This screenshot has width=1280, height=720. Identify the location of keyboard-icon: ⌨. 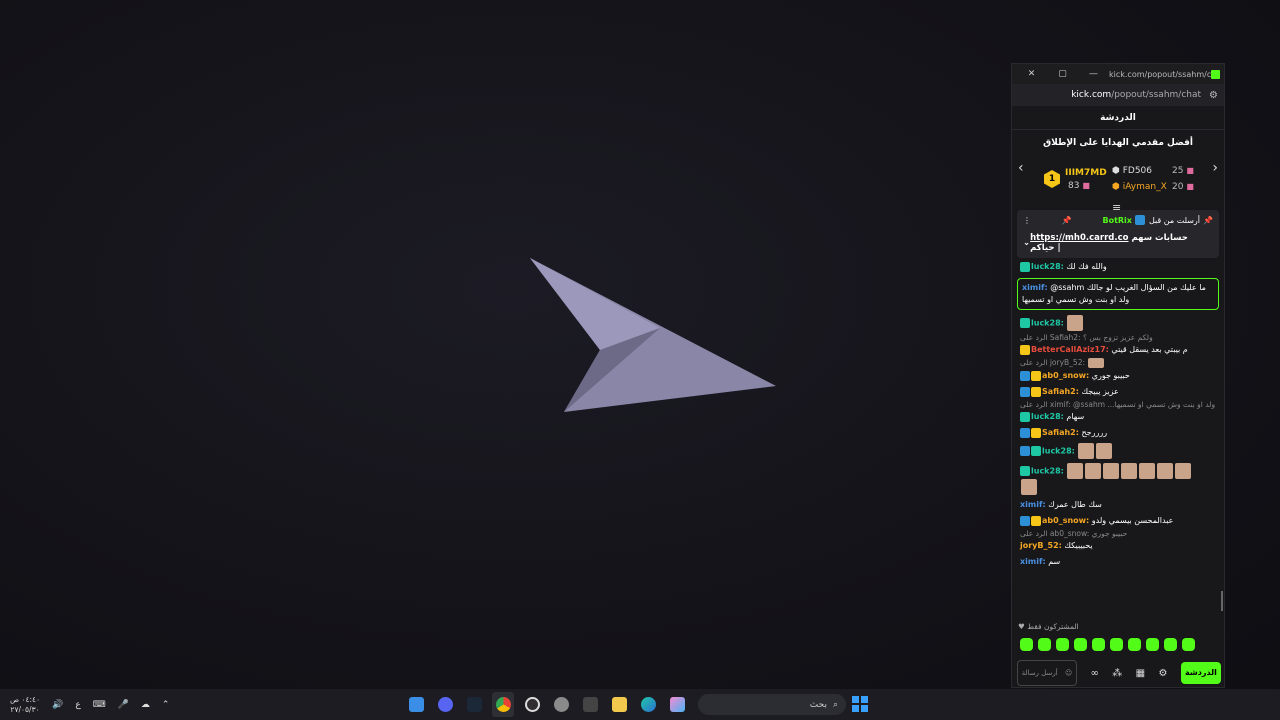
(99, 705).